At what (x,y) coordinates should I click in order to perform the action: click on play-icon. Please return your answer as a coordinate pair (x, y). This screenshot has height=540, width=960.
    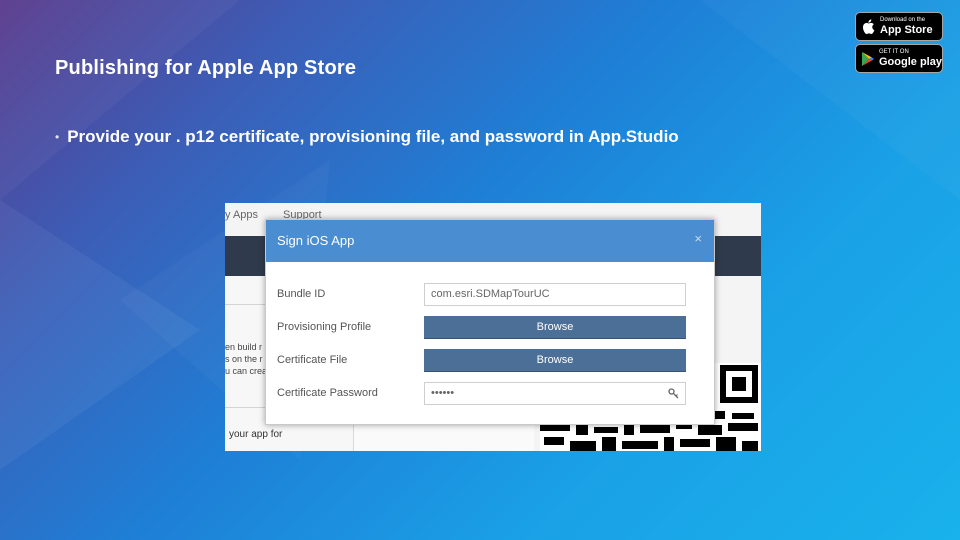
    Looking at the image, I should click on (868, 58).